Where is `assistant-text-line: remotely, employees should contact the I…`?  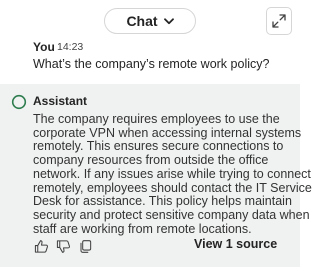 assistant-text-line: remotely, employees should contact the I… is located at coordinates (172, 187).